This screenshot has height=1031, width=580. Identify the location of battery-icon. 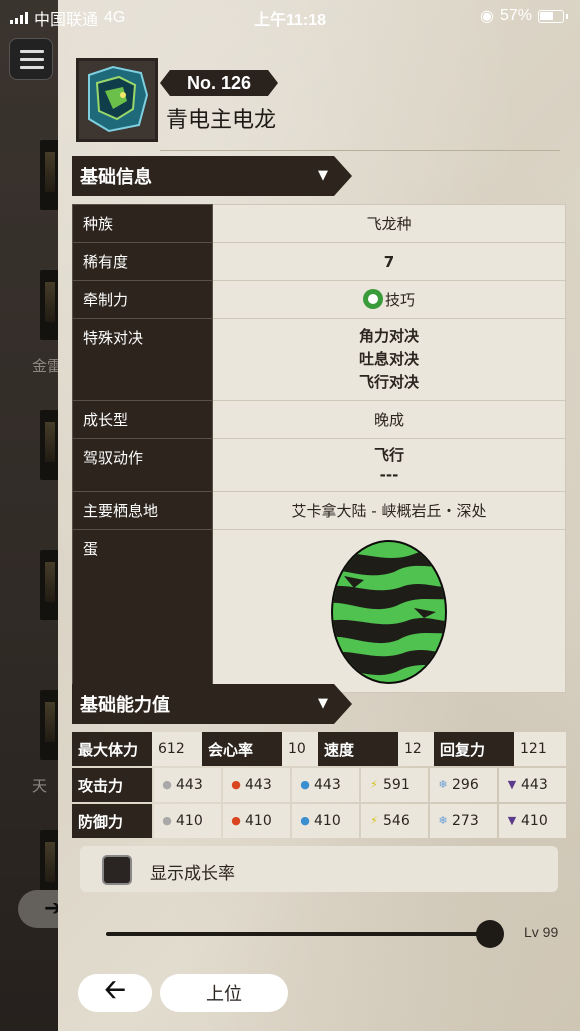
(551, 16).